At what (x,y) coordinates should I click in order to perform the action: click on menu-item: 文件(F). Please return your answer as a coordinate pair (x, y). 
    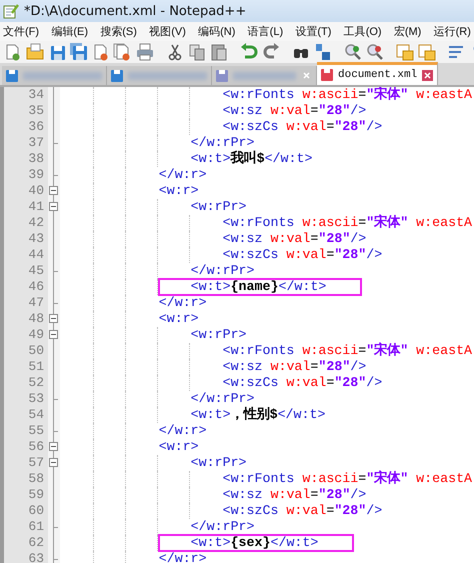
    Looking at the image, I should click on (21, 31).